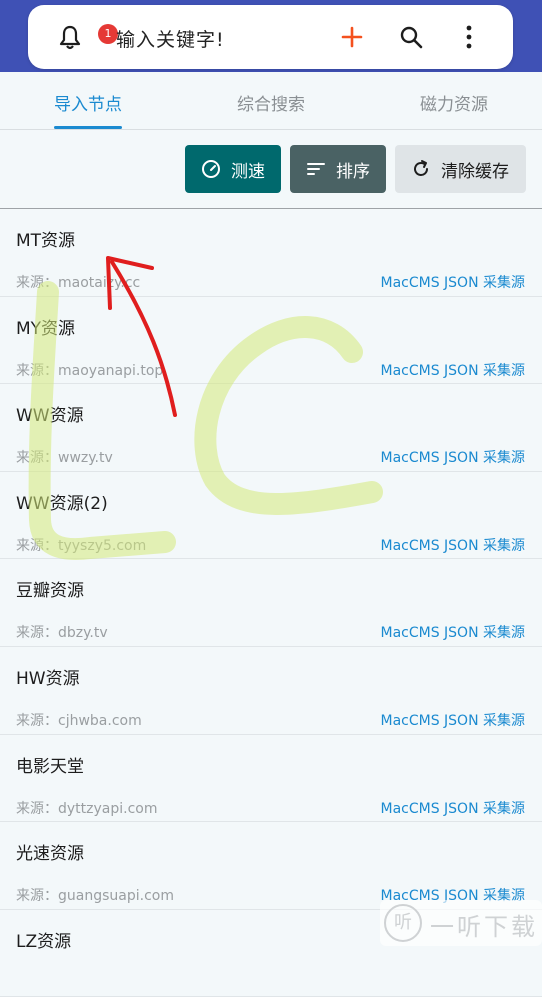 This screenshot has width=542, height=997. What do you see at coordinates (170, 38) in the screenshot?
I see `search-input: 输入关键字!` at bounding box center [170, 38].